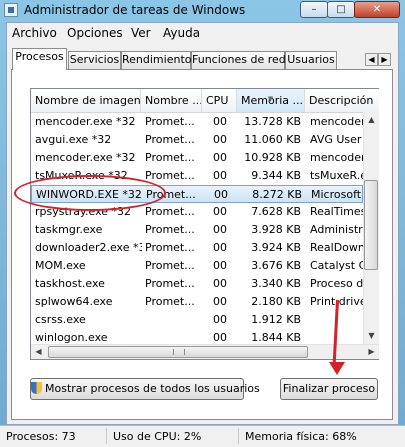  Describe the element at coordinates (336, 211) in the screenshot. I see `cell-description: RealTimes` at that location.